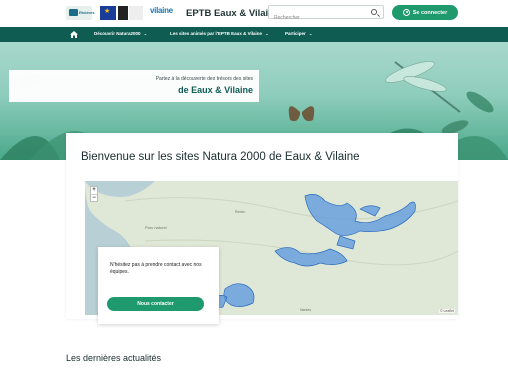 The width and height of the screenshot is (508, 369). I want to click on nav-item-participer: Participer ⌄, so click(299, 34).